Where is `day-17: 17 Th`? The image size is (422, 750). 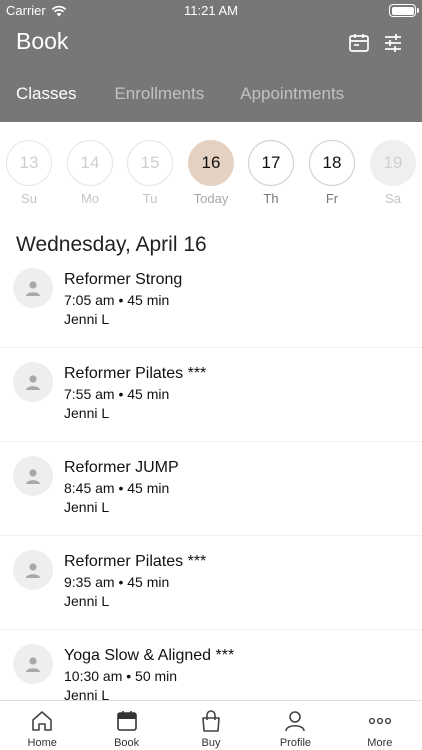 day-17: 17 Th is located at coordinates (271, 173).